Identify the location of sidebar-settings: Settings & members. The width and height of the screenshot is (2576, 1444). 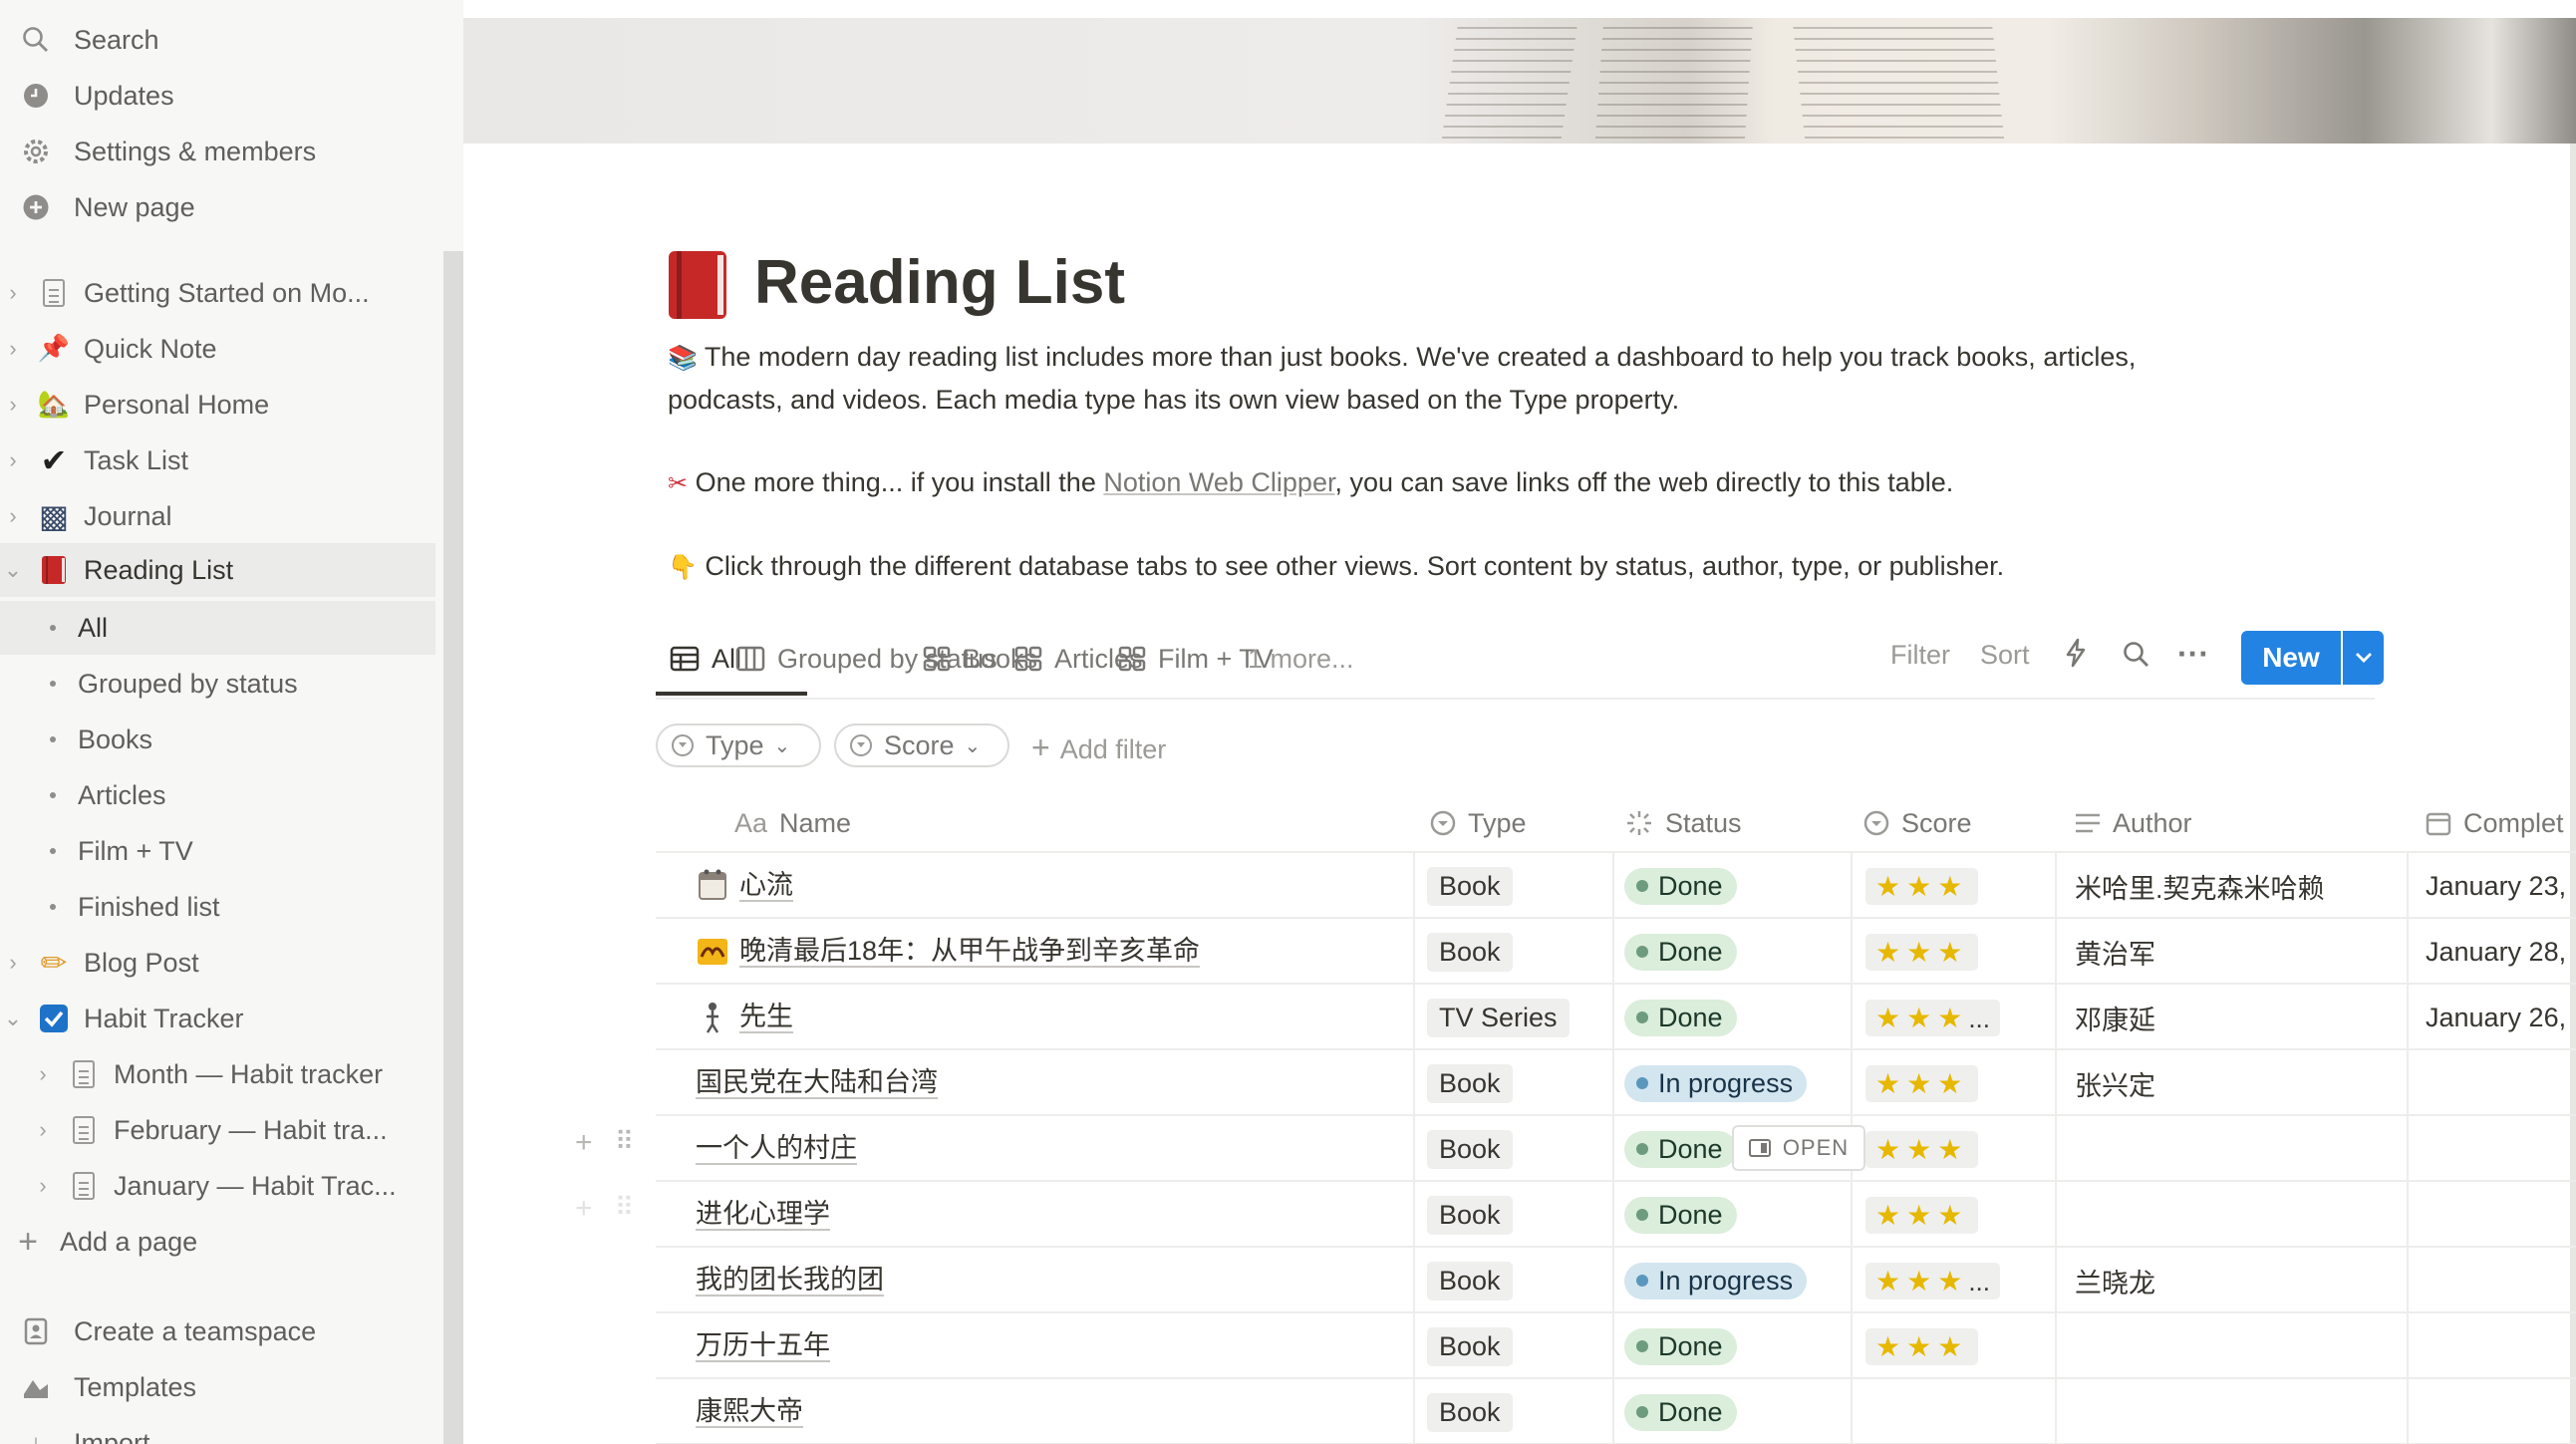
(226, 151).